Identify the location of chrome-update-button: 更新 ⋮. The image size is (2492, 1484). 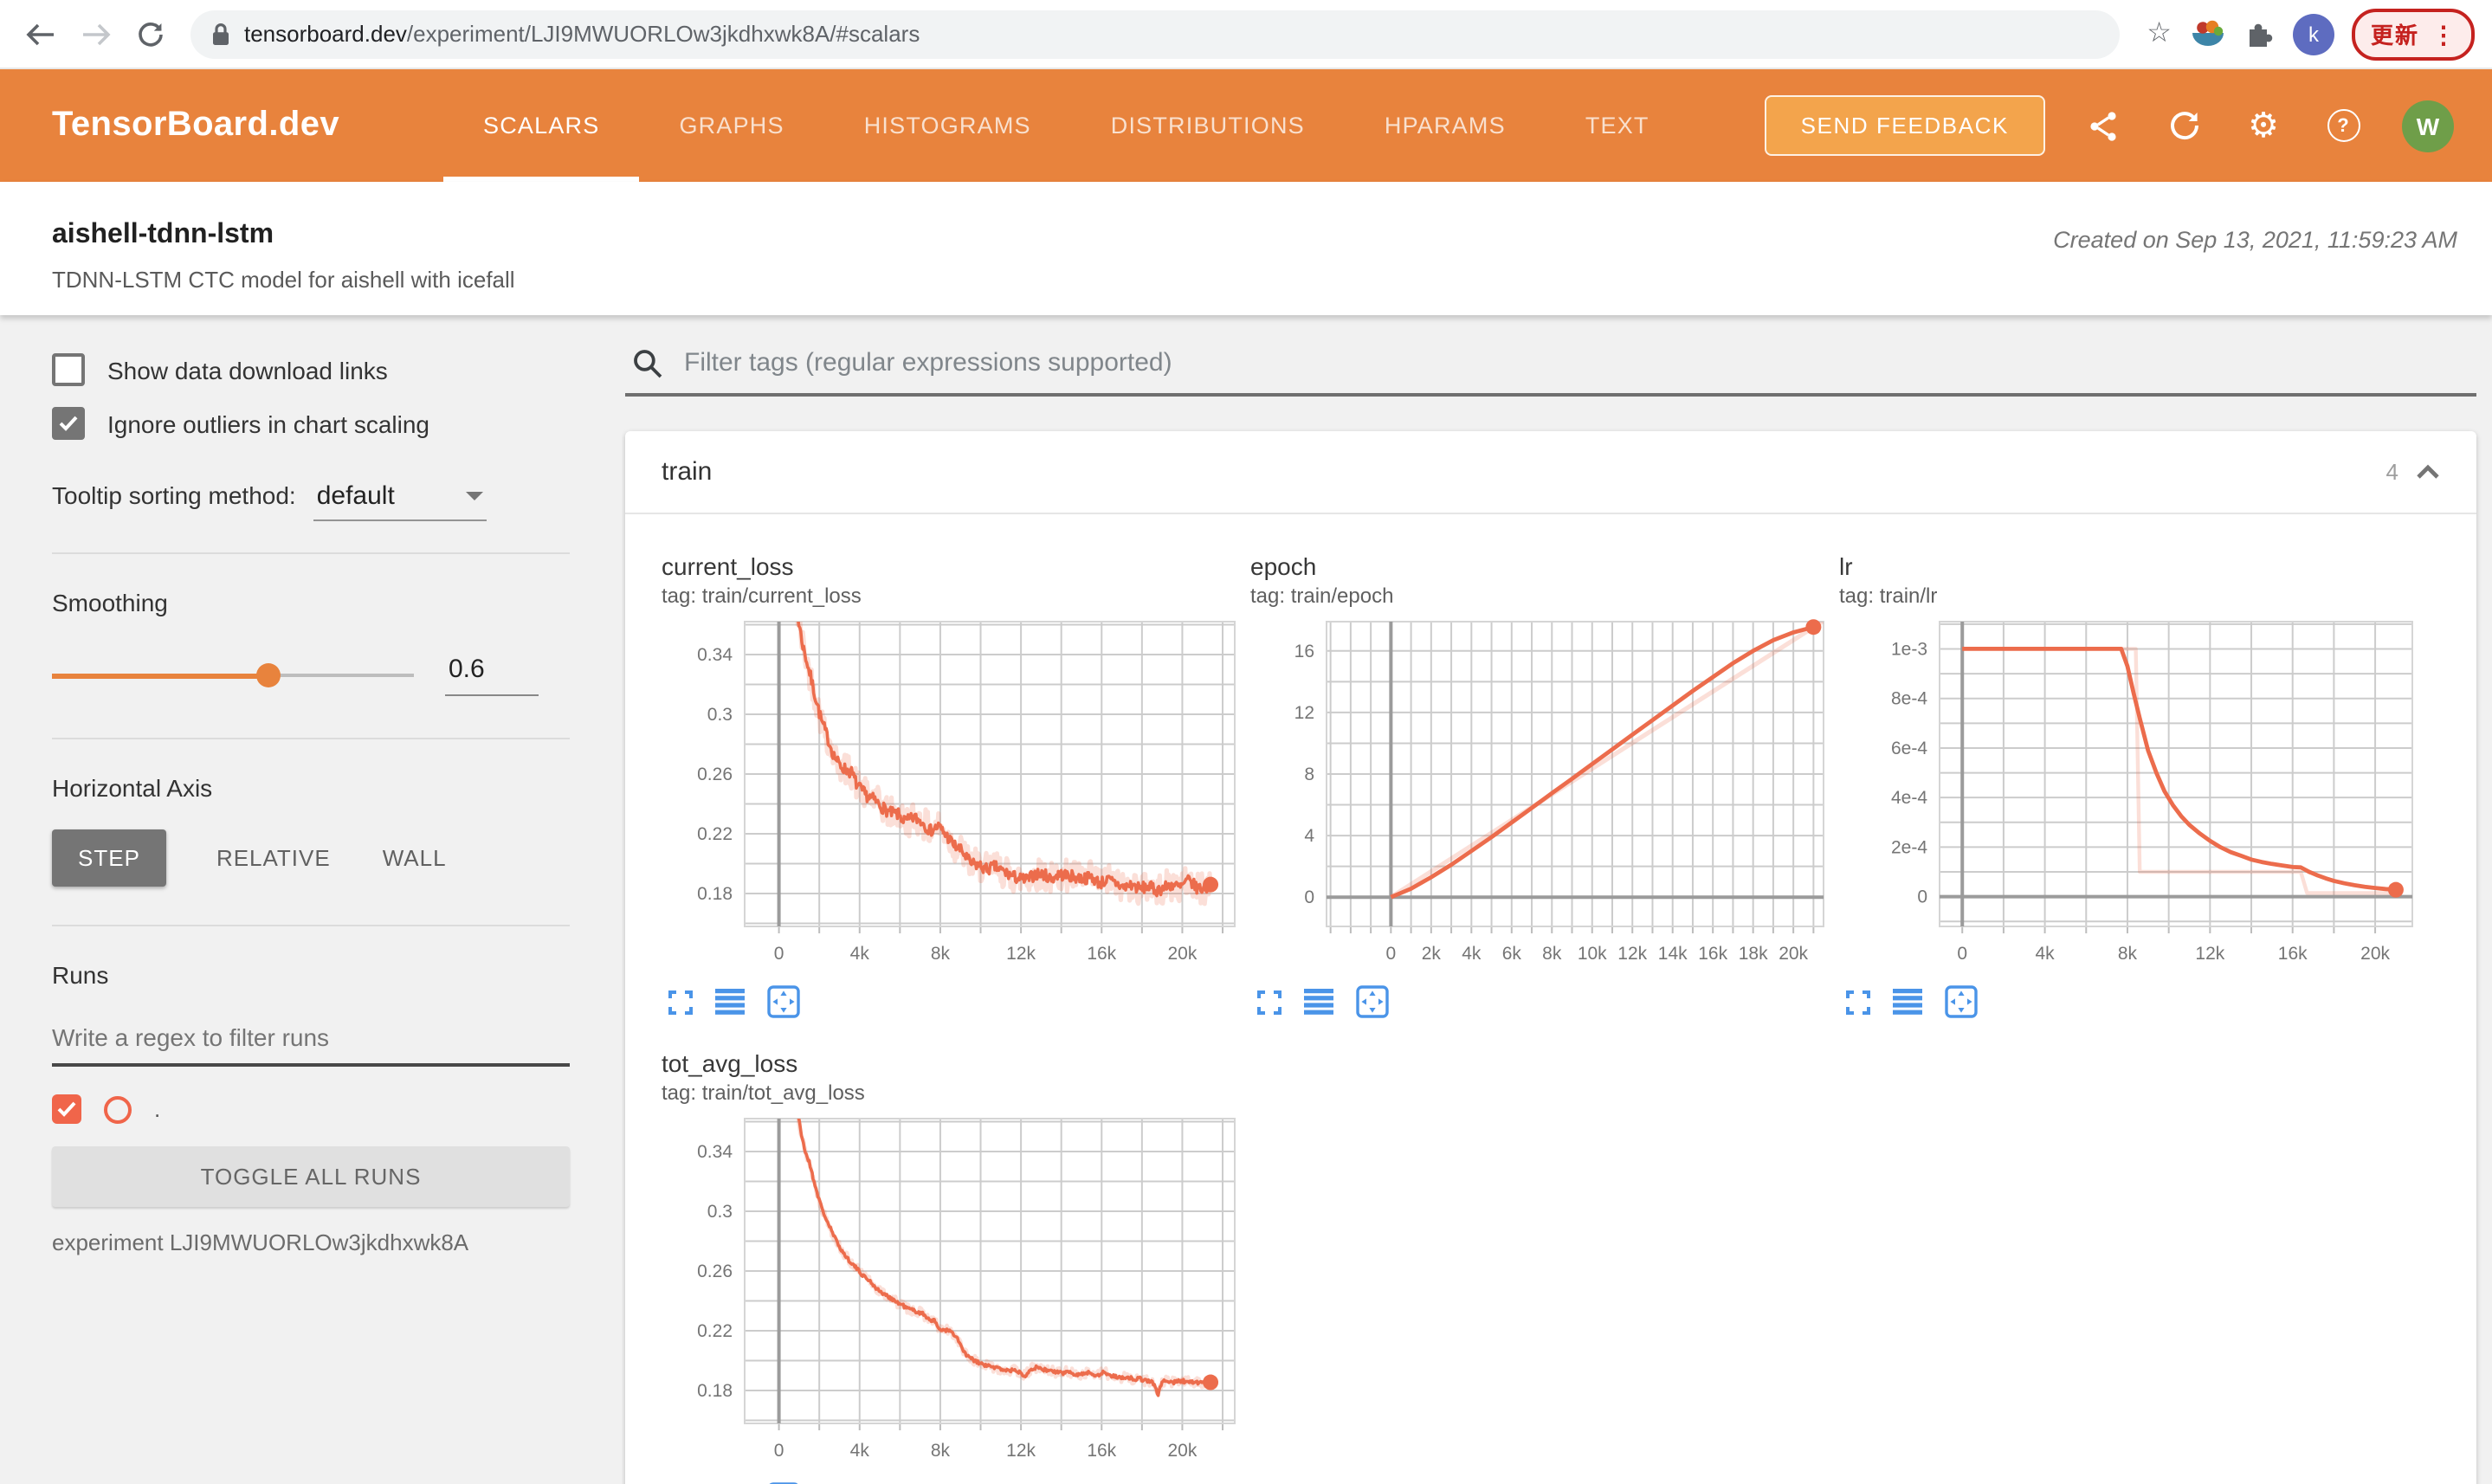
(2413, 34).